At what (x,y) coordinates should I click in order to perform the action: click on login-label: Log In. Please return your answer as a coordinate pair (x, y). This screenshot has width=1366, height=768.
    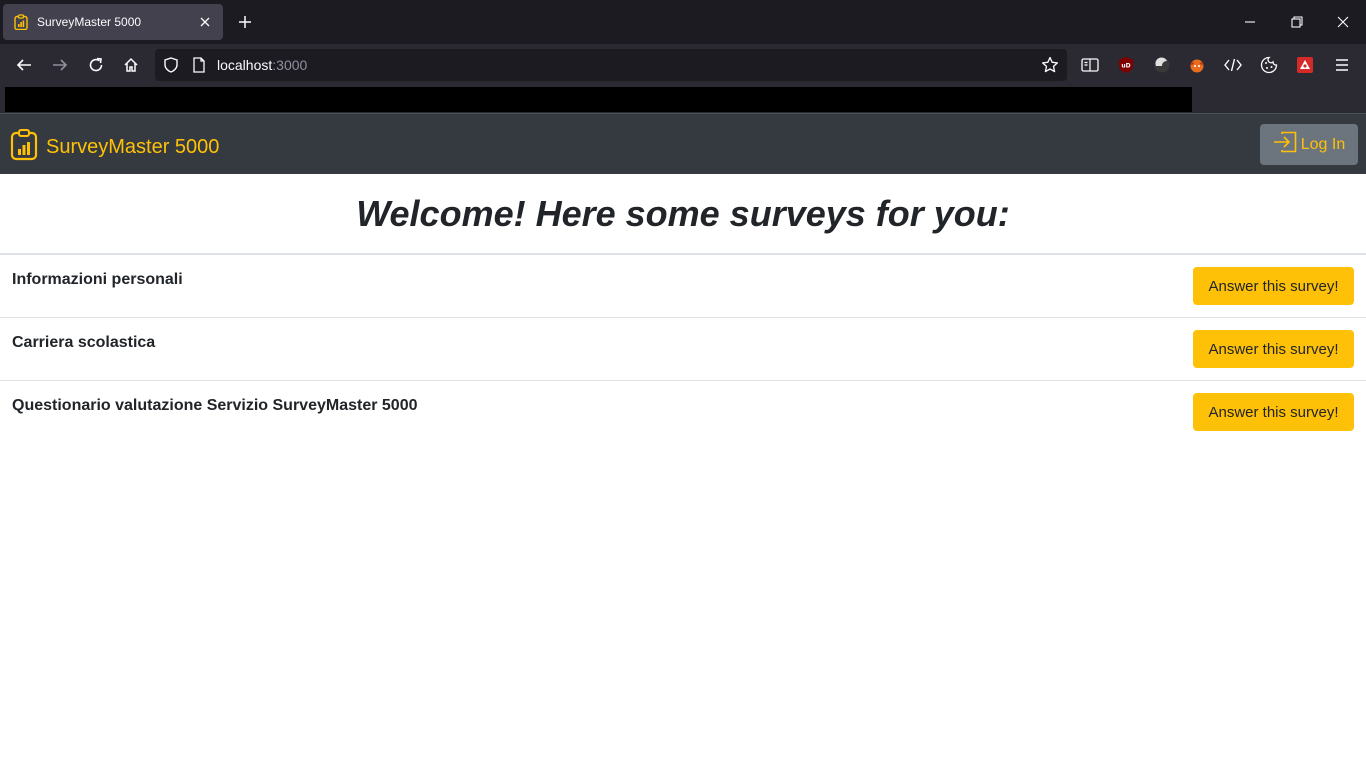
    Looking at the image, I should click on (1323, 144).